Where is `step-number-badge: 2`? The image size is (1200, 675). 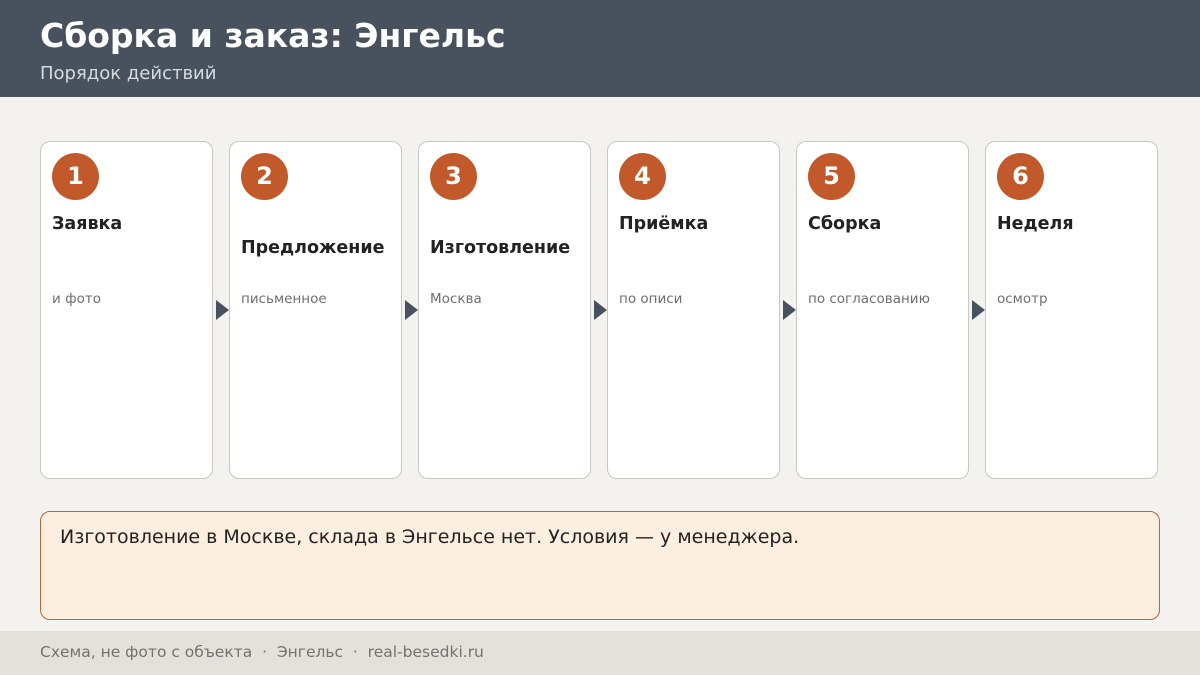
step-number-badge: 2 is located at coordinates (264, 176).